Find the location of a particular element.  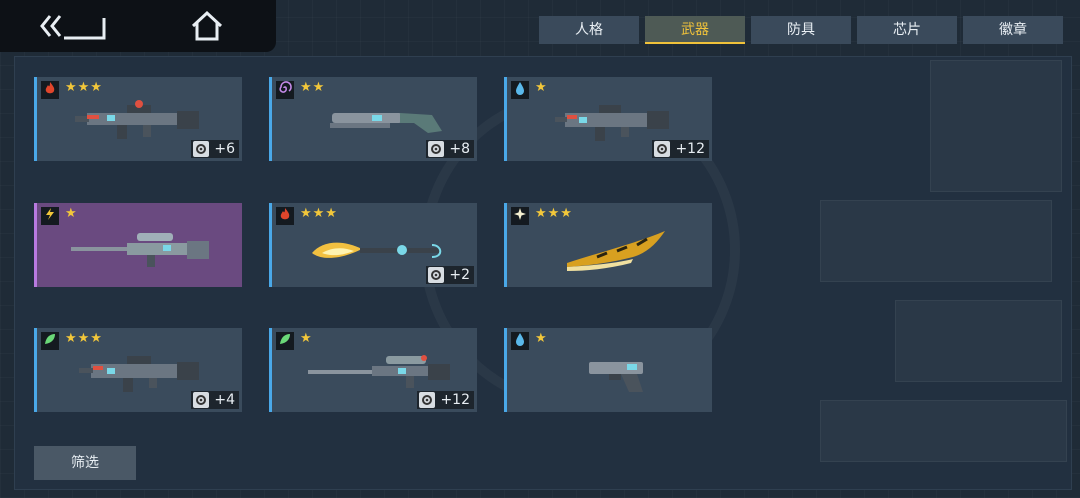

pistol-icon is located at coordinates (616, 377).